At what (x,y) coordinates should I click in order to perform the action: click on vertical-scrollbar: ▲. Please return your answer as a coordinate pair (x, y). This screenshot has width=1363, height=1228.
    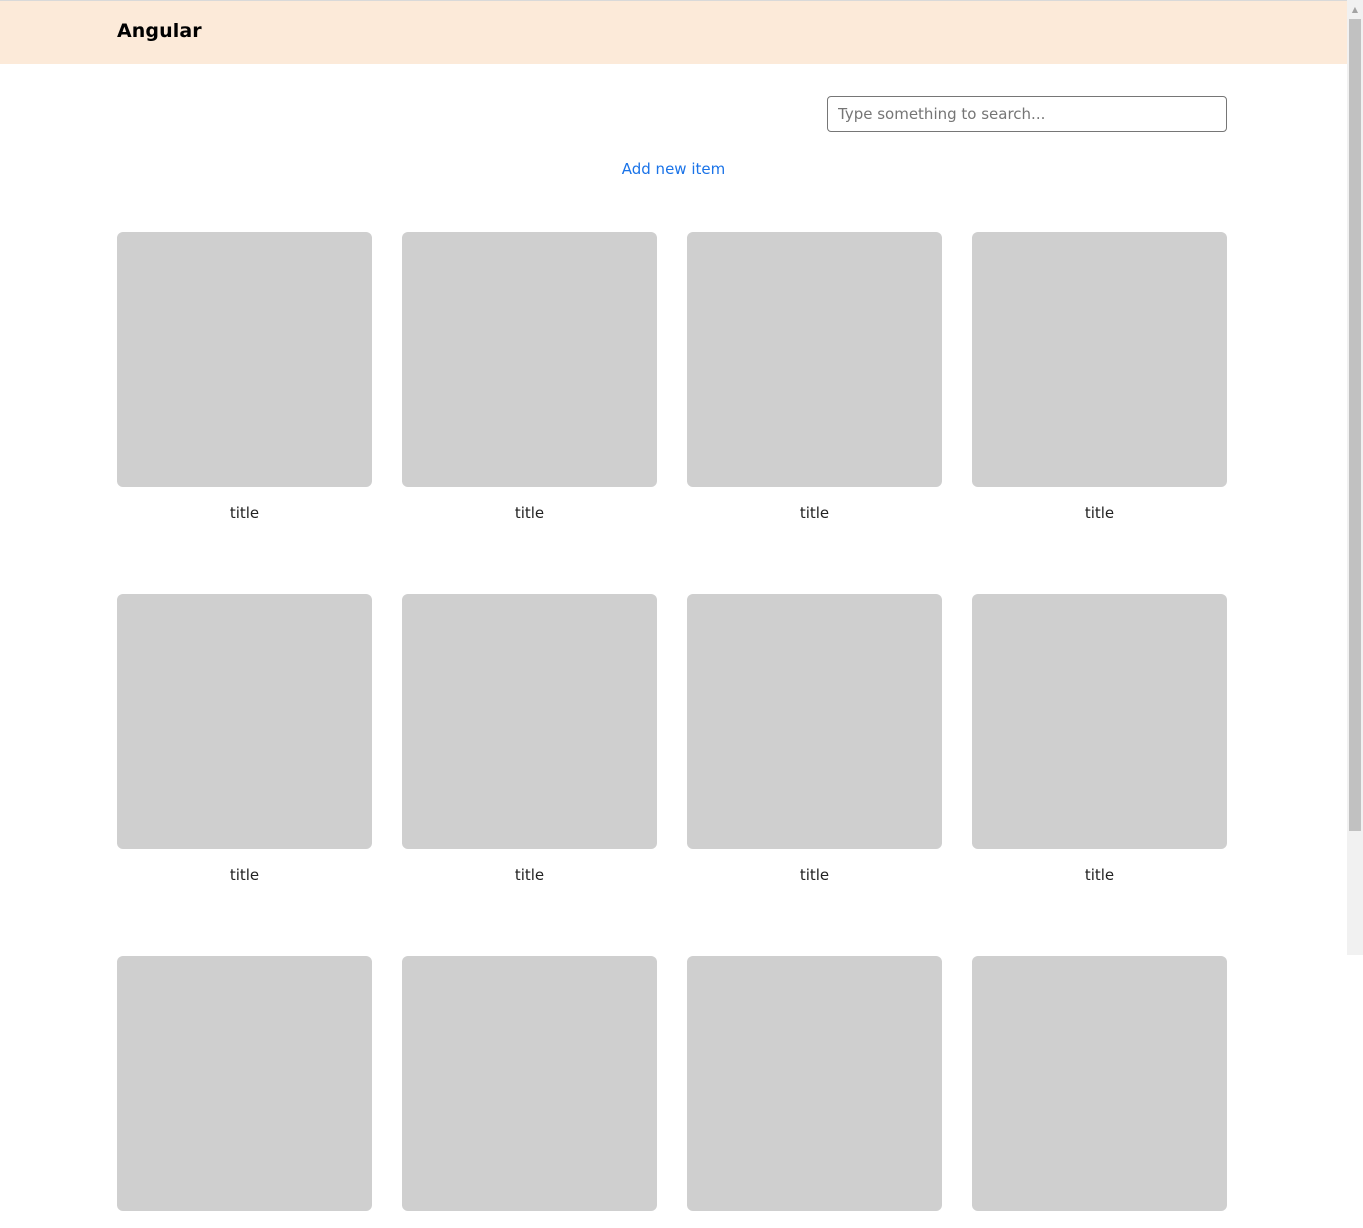
    Looking at the image, I should click on (1355, 477).